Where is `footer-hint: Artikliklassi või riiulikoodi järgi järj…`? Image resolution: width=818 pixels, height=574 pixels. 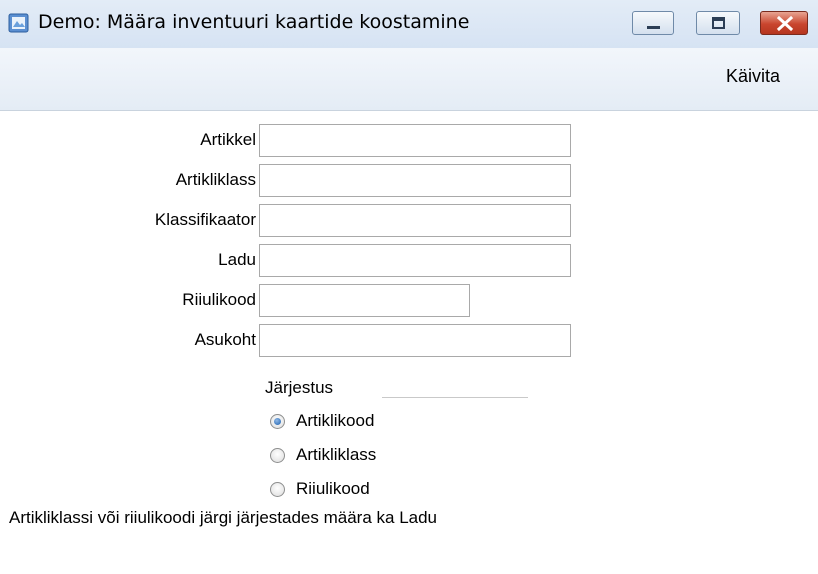 footer-hint: Artikliklassi või riiulikoodi järgi järj… is located at coordinates (223, 517).